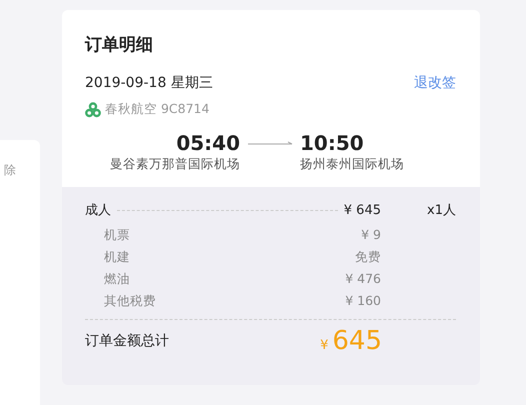 The image size is (526, 405). Describe the element at coordinates (117, 279) in the screenshot. I see `fee-label: 燃油` at that location.